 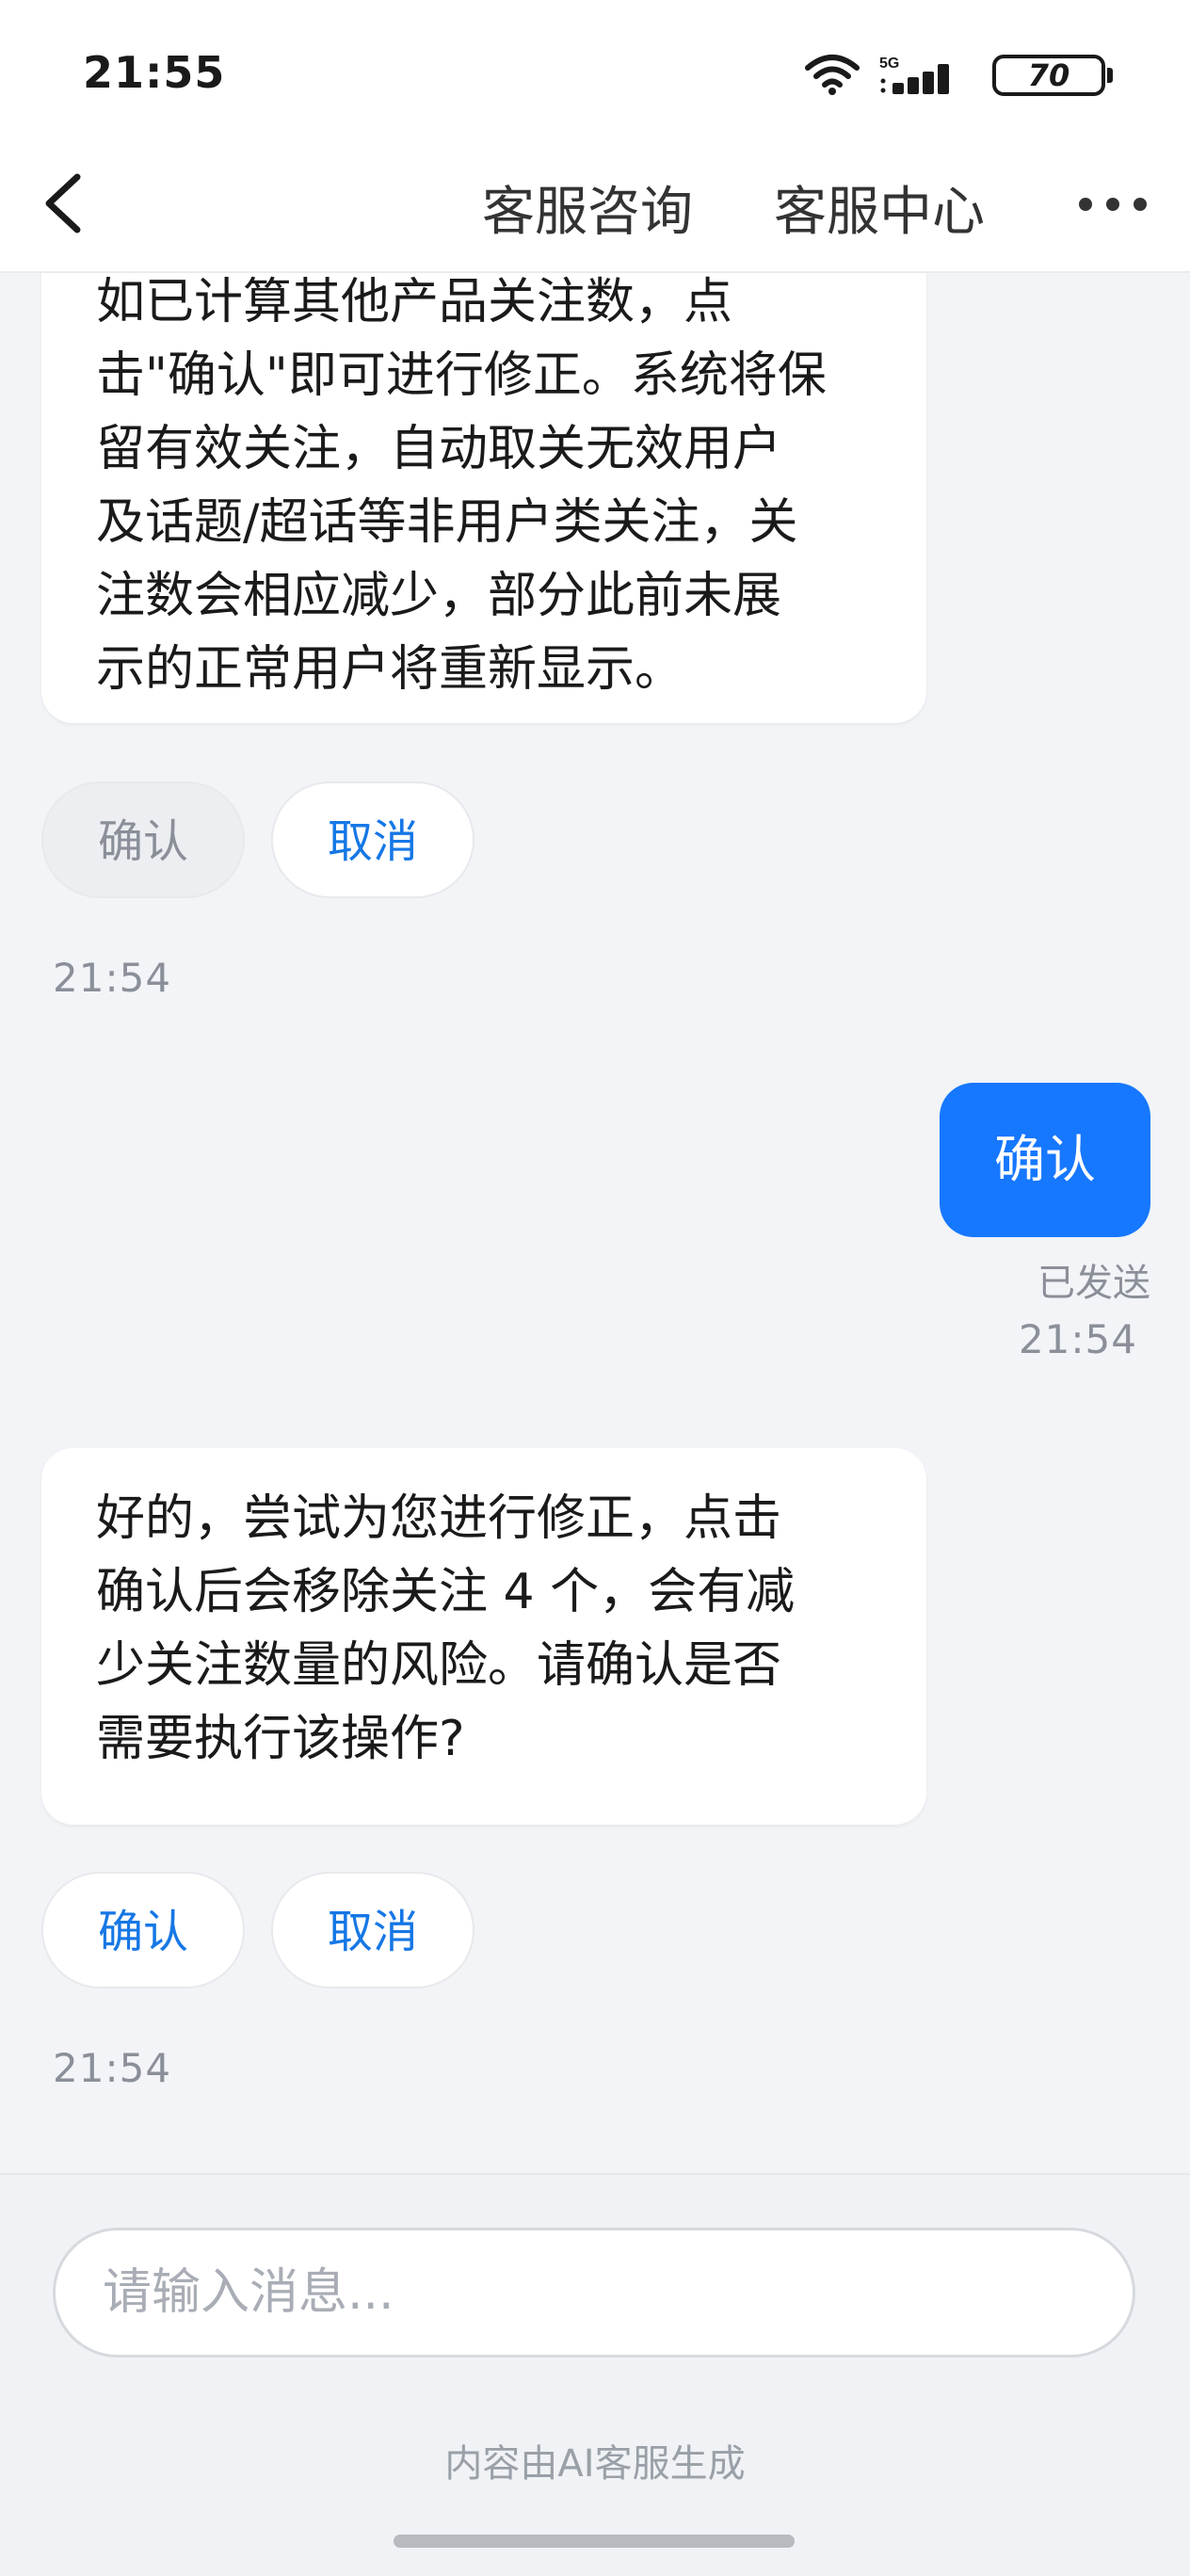 I want to click on message-line: 注数会相应减少，部分此前未展, so click(x=439, y=596).